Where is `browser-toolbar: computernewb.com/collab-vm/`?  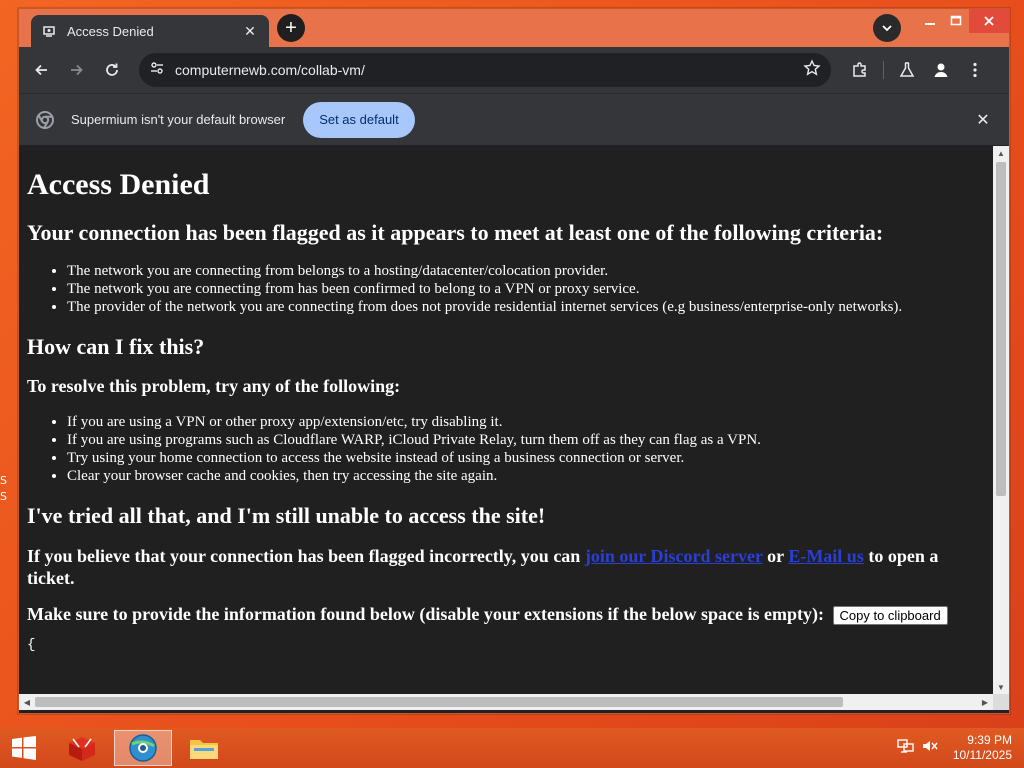 browser-toolbar: computernewb.com/collab-vm/ is located at coordinates (514, 70).